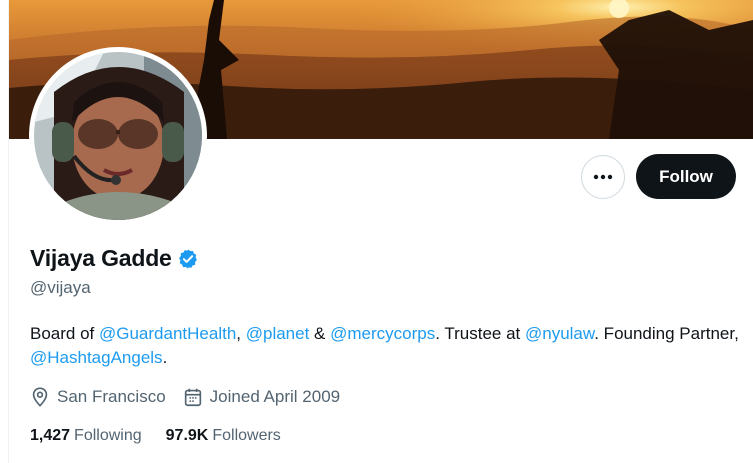 Image resolution: width=753 pixels, height=463 pixels. What do you see at coordinates (246, 435) in the screenshot?
I see `followers-label: Followers` at bounding box center [246, 435].